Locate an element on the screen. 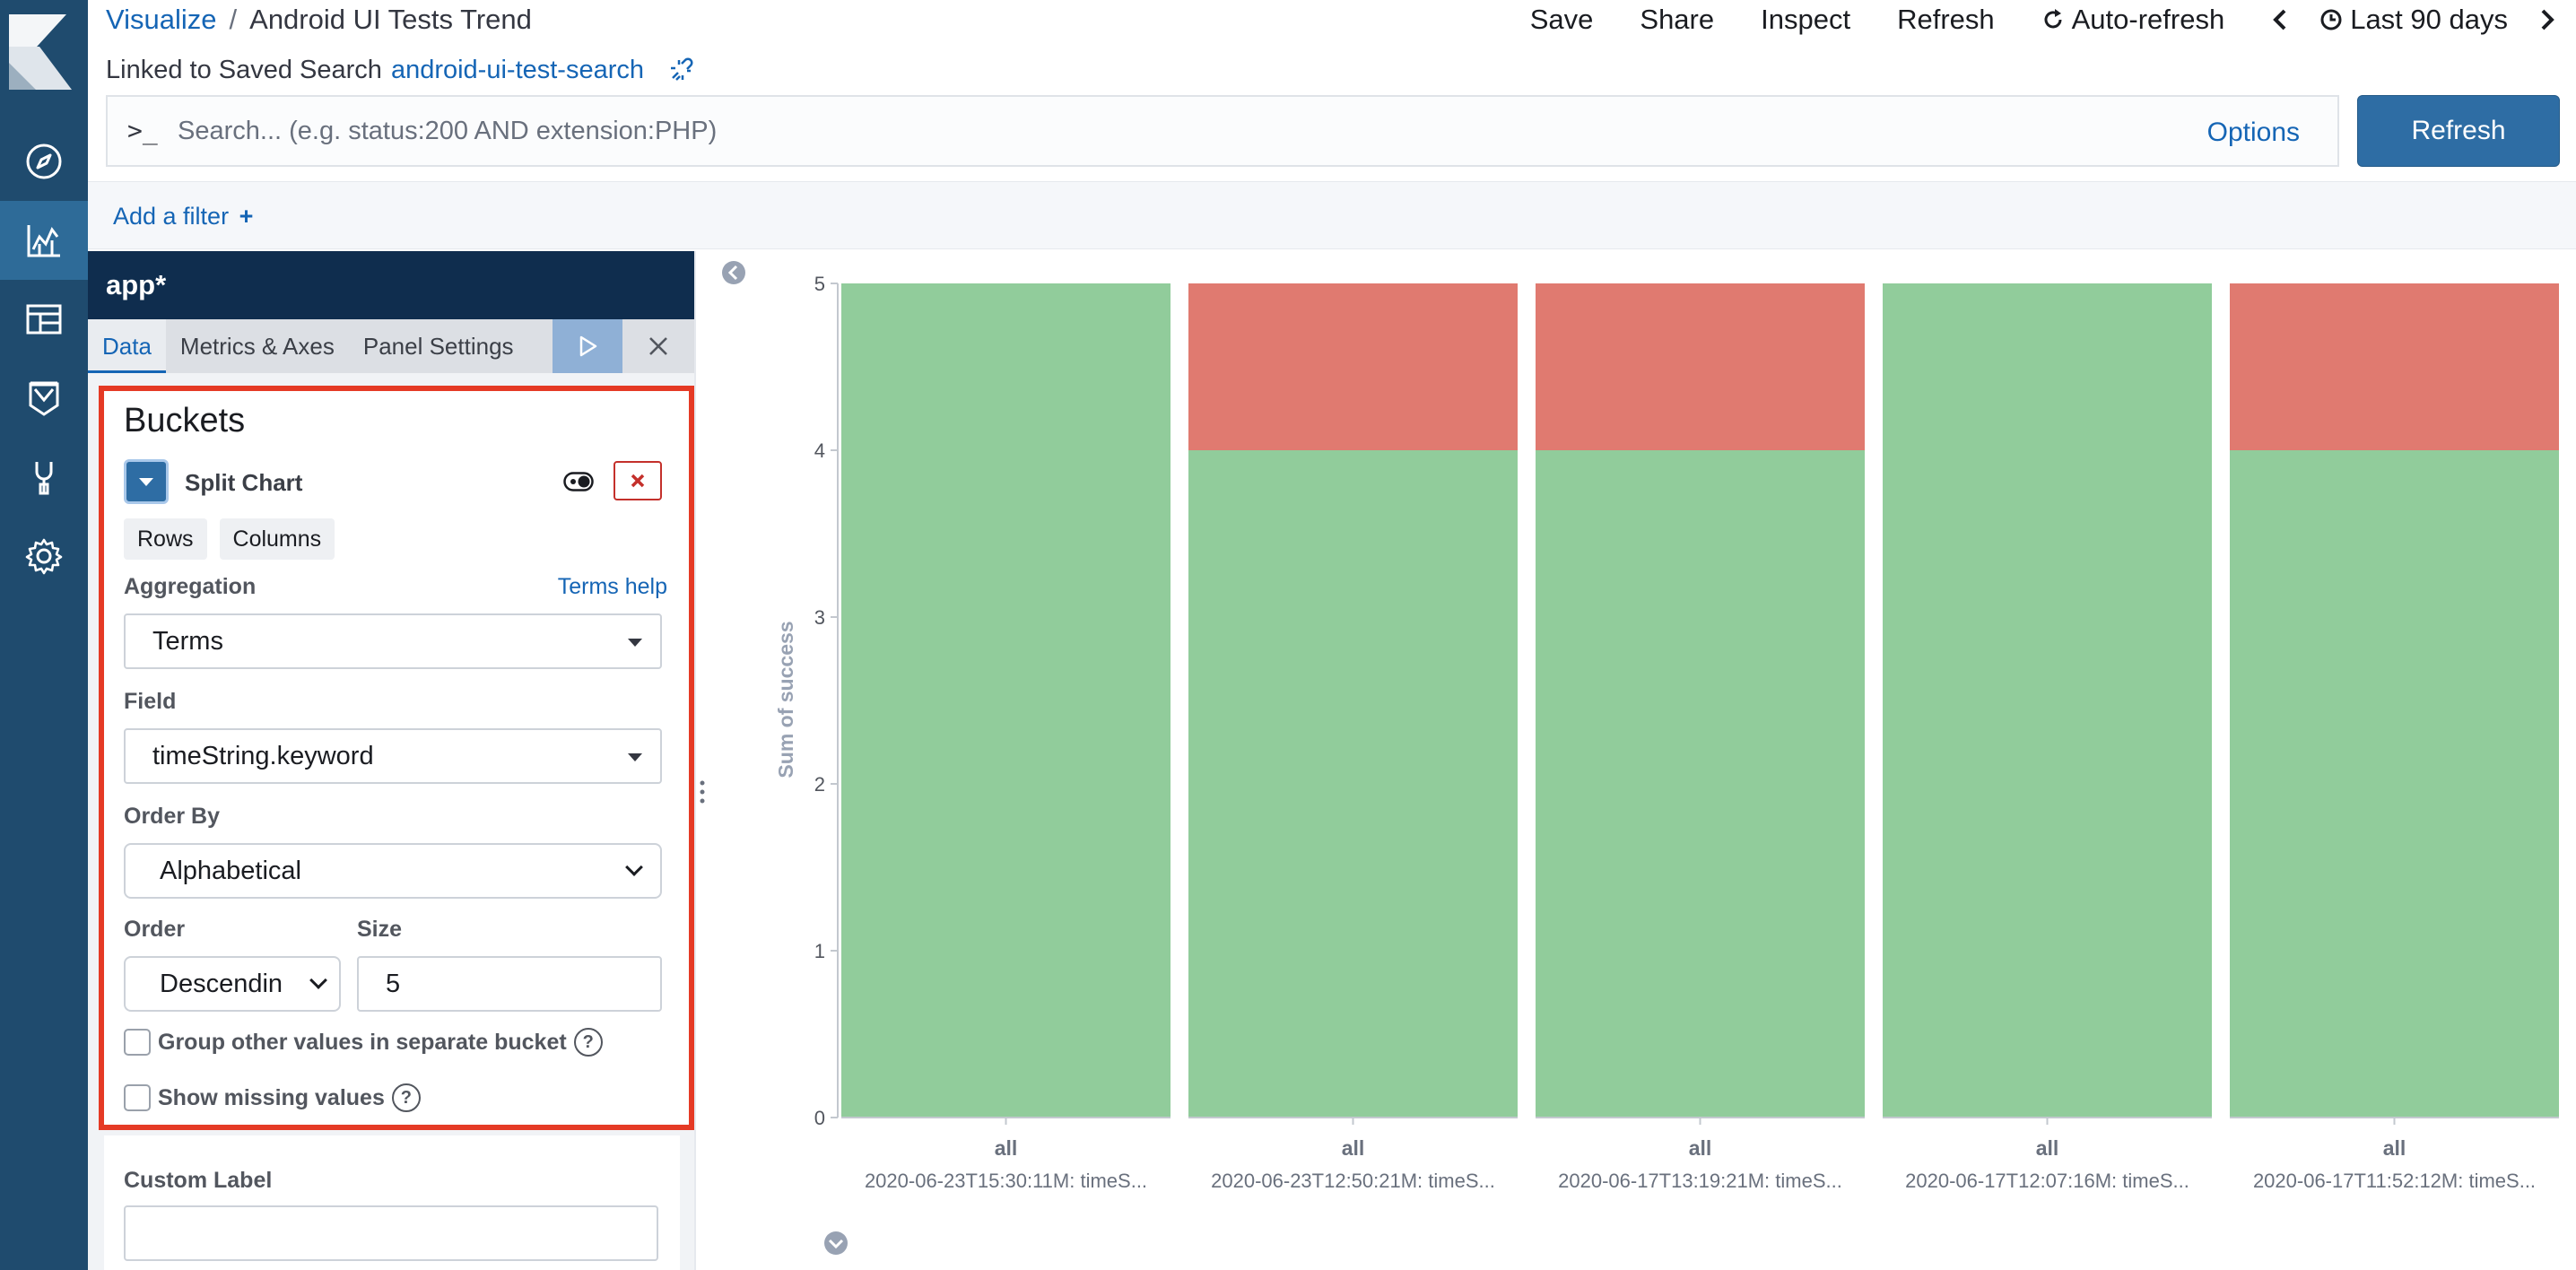 This screenshot has height=1270, width=2576. rows-chip: Rows is located at coordinates (165, 539).